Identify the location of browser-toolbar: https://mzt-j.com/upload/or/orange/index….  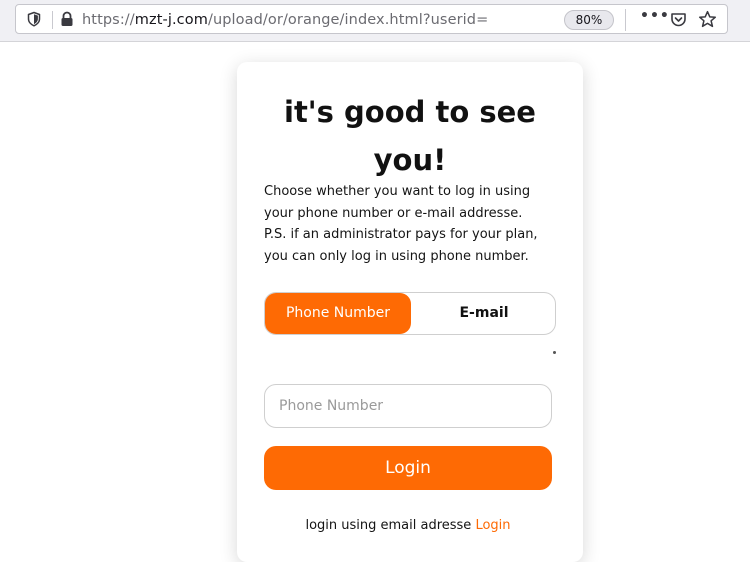
(375, 21).